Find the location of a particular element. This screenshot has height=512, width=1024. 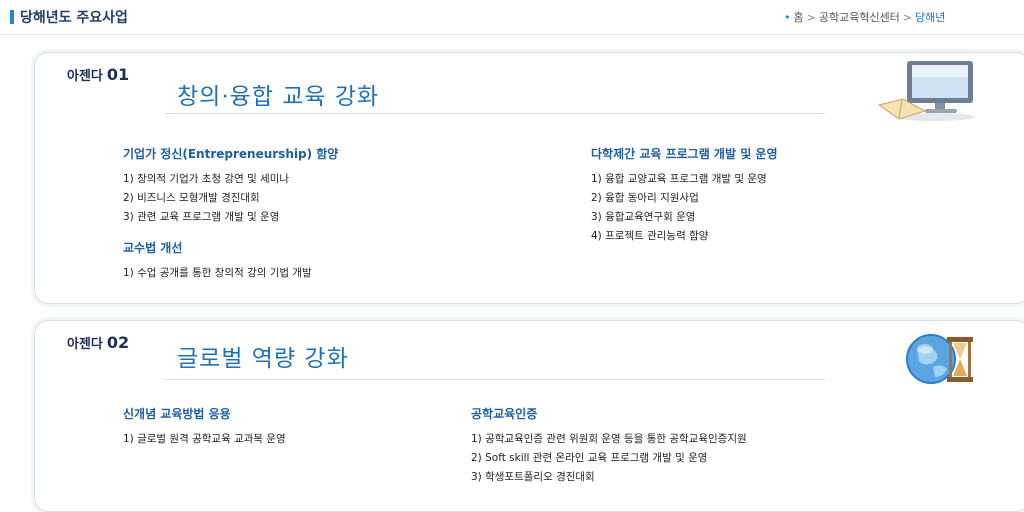

section-heading: 다학제간 교육 프로그램 개발 및 운영 is located at coordinates (684, 154).